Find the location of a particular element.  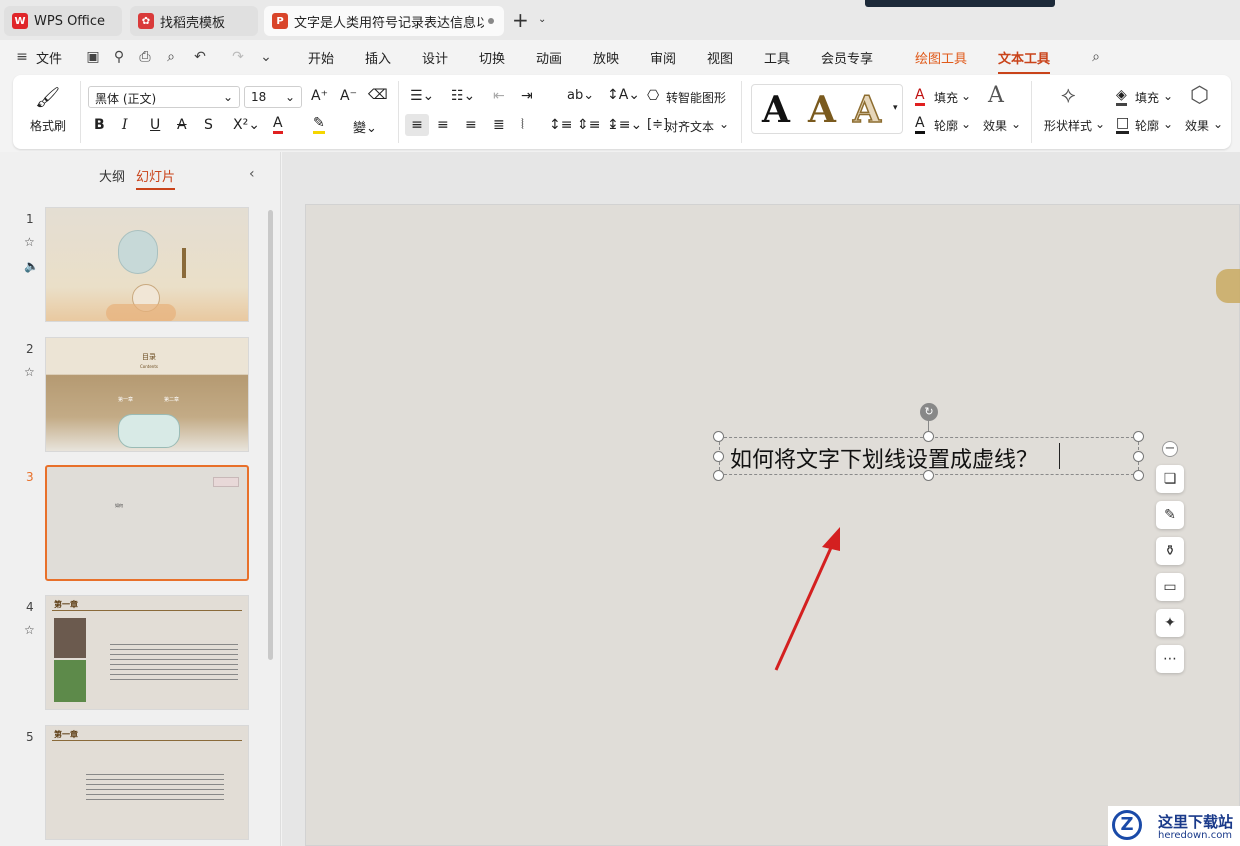

distribute-icon: ⦚ is located at coordinates (522, 125).